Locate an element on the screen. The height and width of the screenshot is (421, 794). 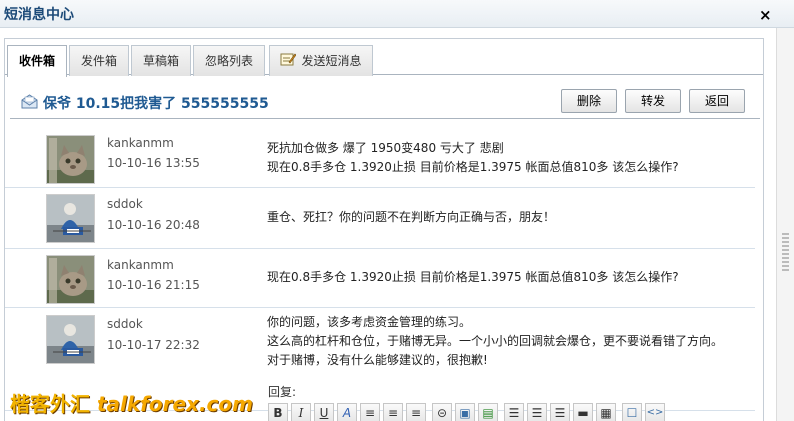
align-center-icon: ≡ is located at coordinates (393, 412).